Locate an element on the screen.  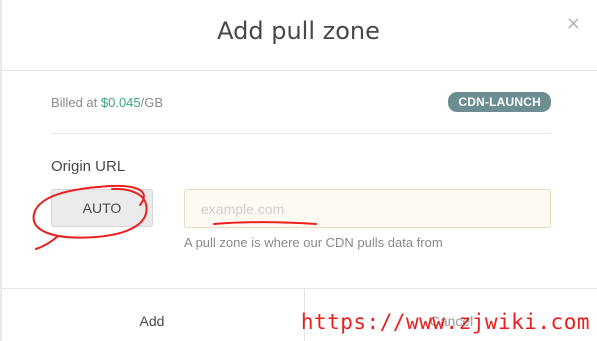
dialog-title: Add pull zone is located at coordinates (298, 31).